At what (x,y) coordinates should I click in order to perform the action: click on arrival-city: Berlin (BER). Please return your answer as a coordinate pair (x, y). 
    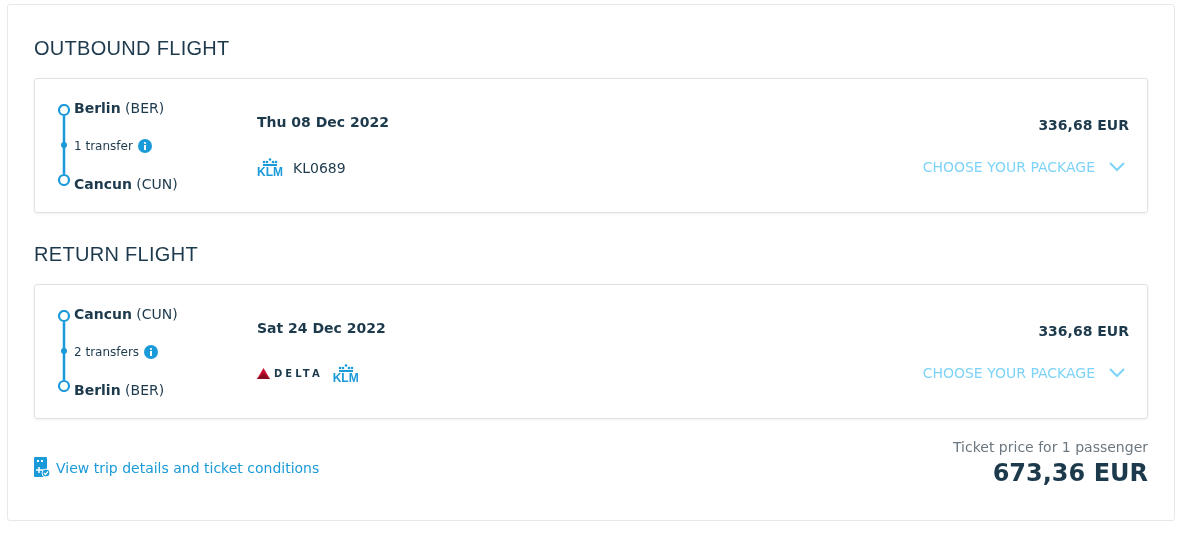
    Looking at the image, I should click on (120, 389).